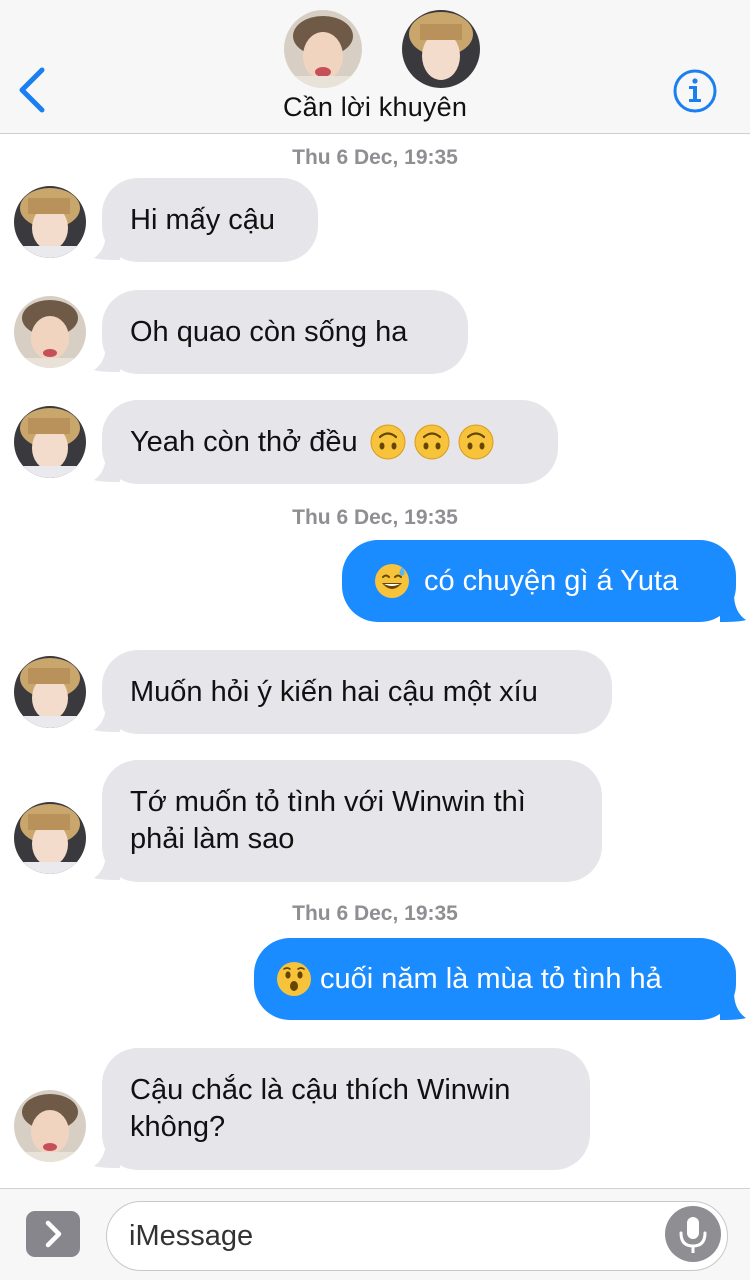  I want to click on message-text: Yeah còn thở đều, so click(244, 441).